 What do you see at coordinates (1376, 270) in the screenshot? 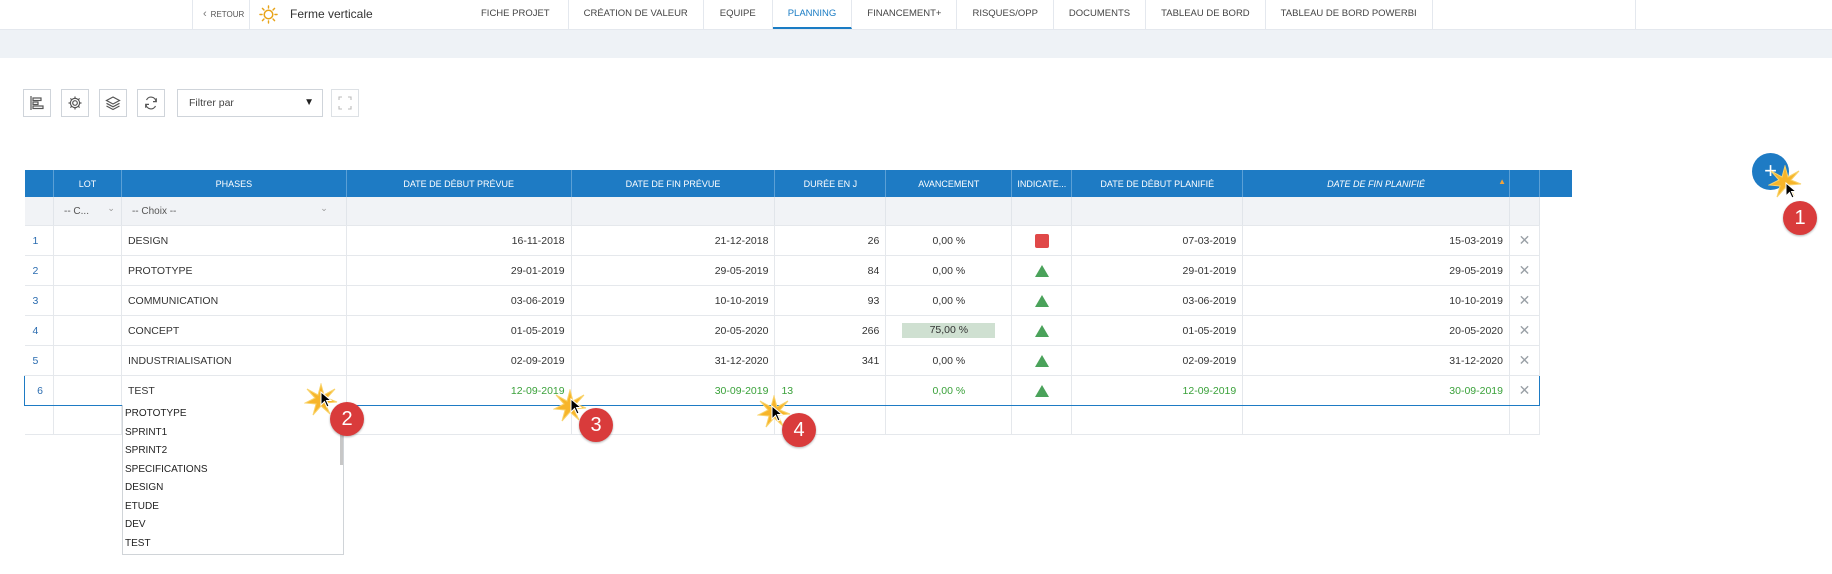
I see `plan-end-cell: 29-05-2019` at bounding box center [1376, 270].